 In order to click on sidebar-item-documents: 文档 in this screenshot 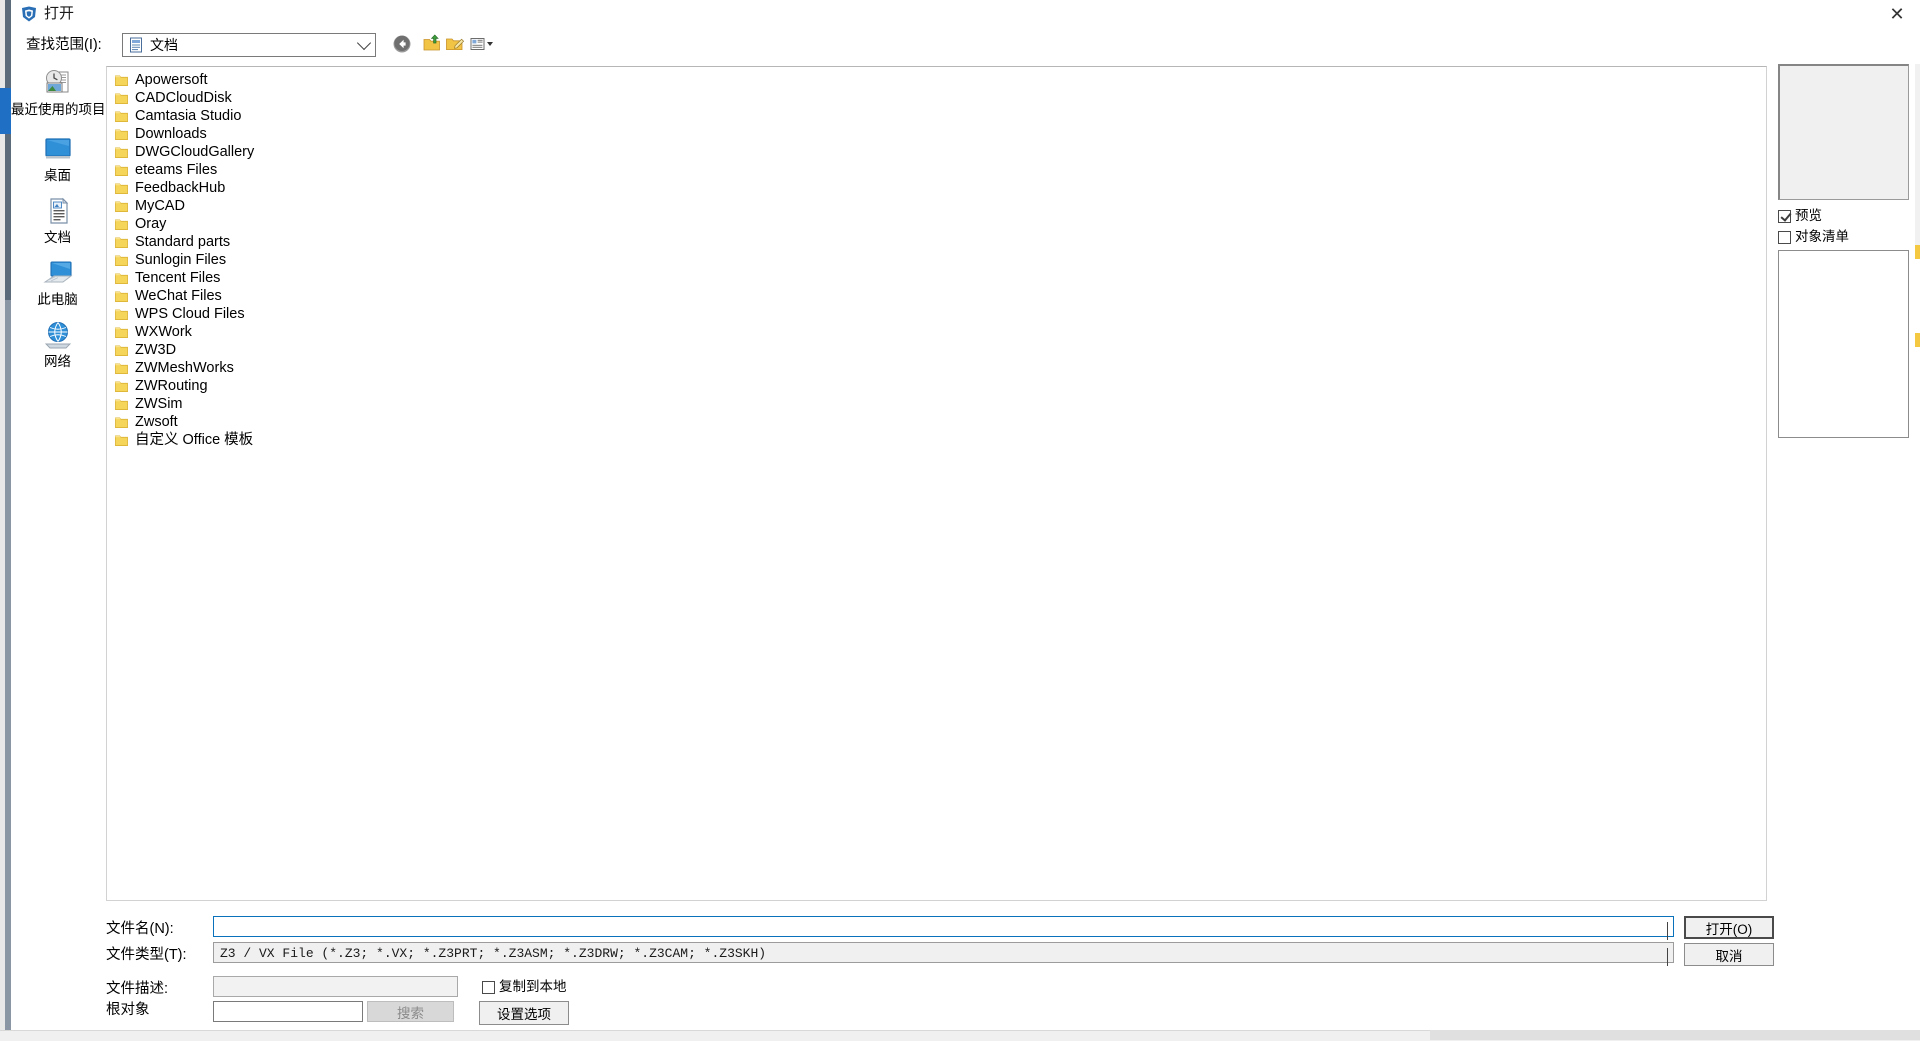, I will do `click(57, 221)`.